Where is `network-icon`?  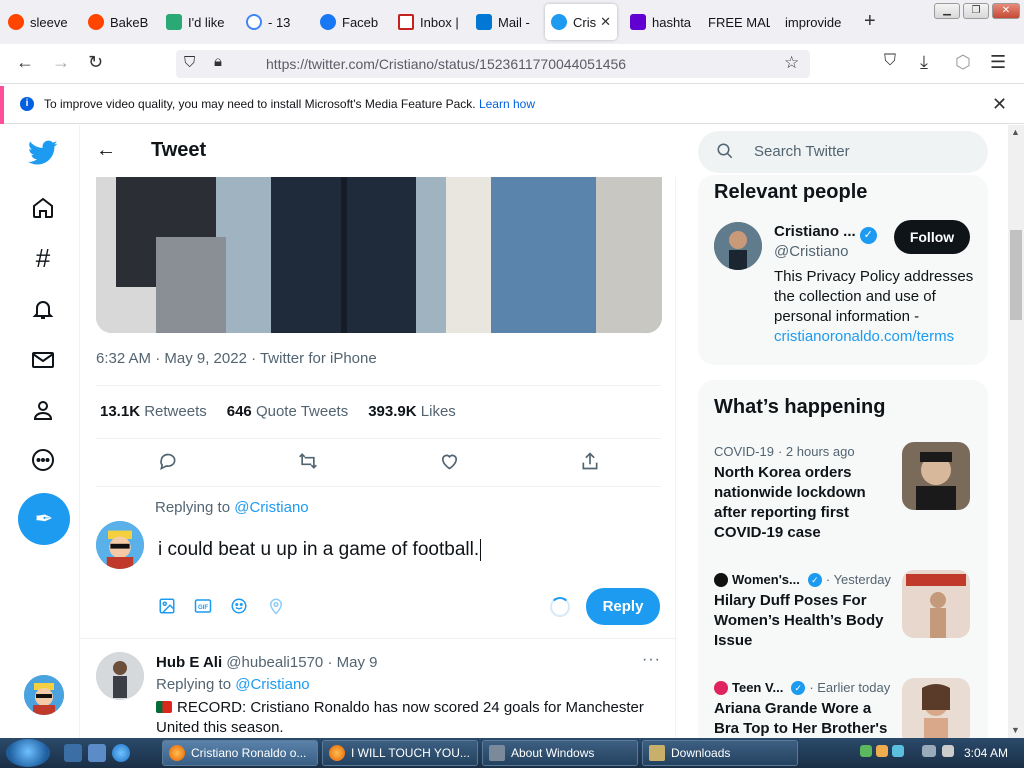
network-icon is located at coordinates (929, 751).